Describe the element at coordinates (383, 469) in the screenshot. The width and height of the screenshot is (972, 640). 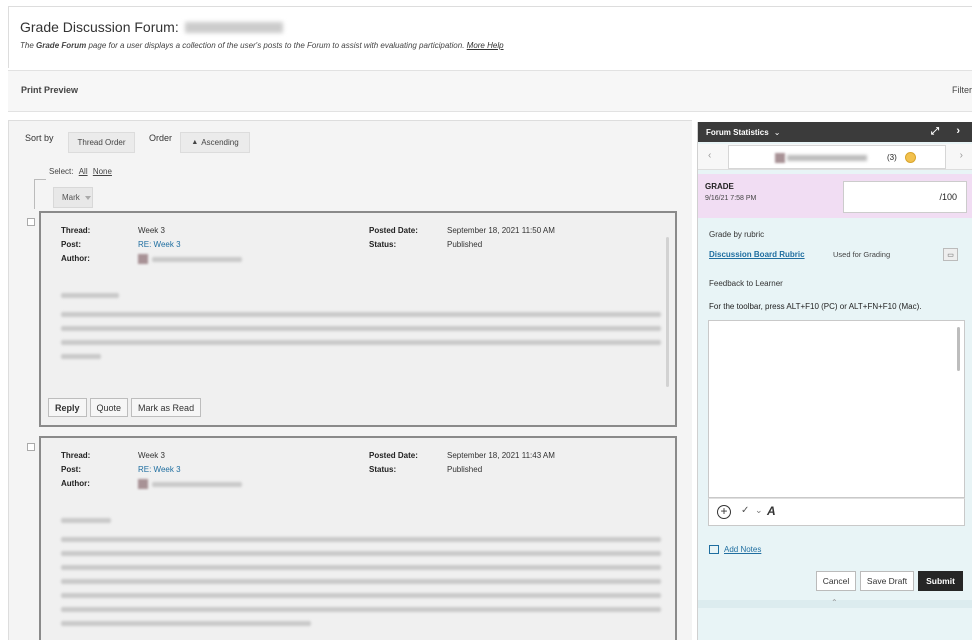
I see `status-label: Status:` at that location.